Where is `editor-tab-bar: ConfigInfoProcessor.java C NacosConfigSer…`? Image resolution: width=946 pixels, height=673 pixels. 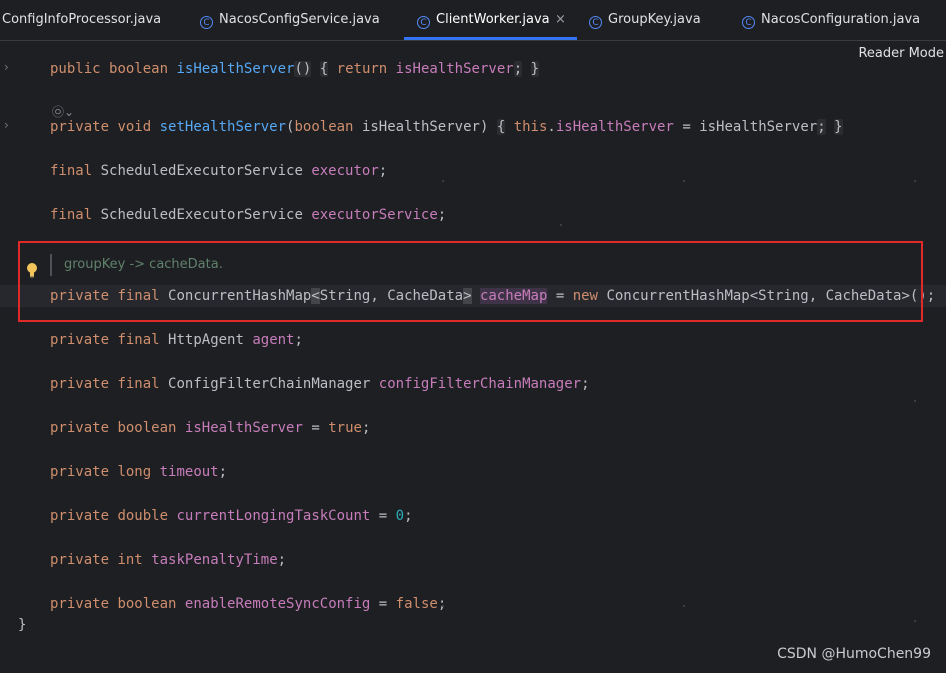 editor-tab-bar: ConfigInfoProcessor.java C NacosConfigSer… is located at coordinates (473, 20).